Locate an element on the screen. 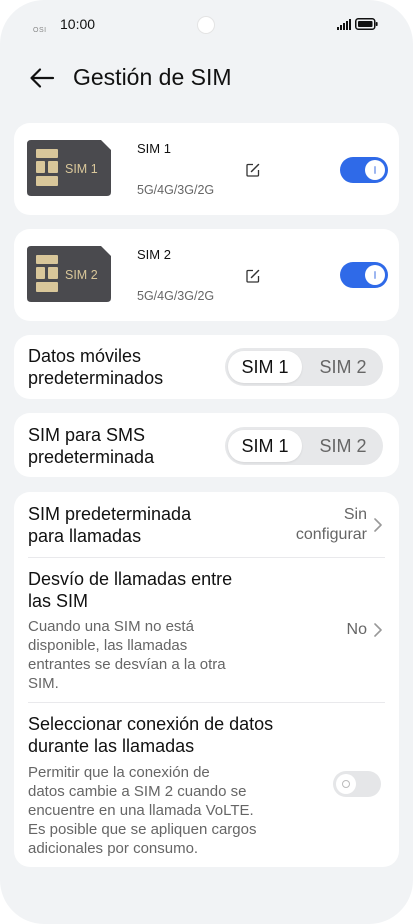 Image resolution: width=413 pixels, height=924 pixels. default-sms-card: SIM para SMS predeterminada SIM 1 SIM 2 is located at coordinates (206, 445).